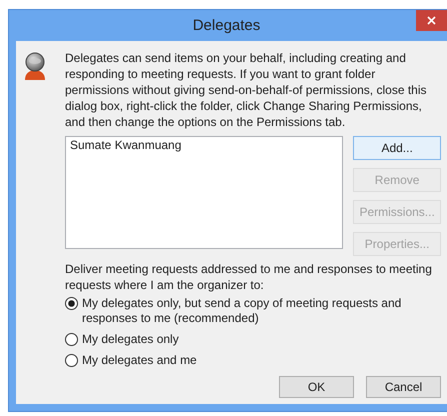 This screenshot has width=447, height=416. I want to click on delegate-item: Sumate Kwanmuang, so click(204, 145).